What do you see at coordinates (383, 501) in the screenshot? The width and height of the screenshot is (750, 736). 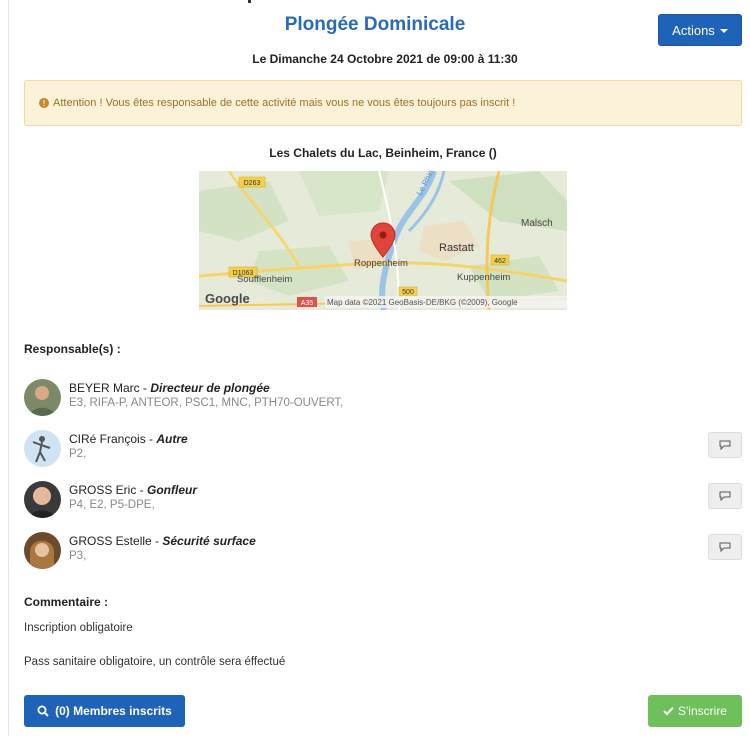 I see `responsable-item: GROSS Eric - Gonfleur P4, E2, P5-DPE,` at bounding box center [383, 501].